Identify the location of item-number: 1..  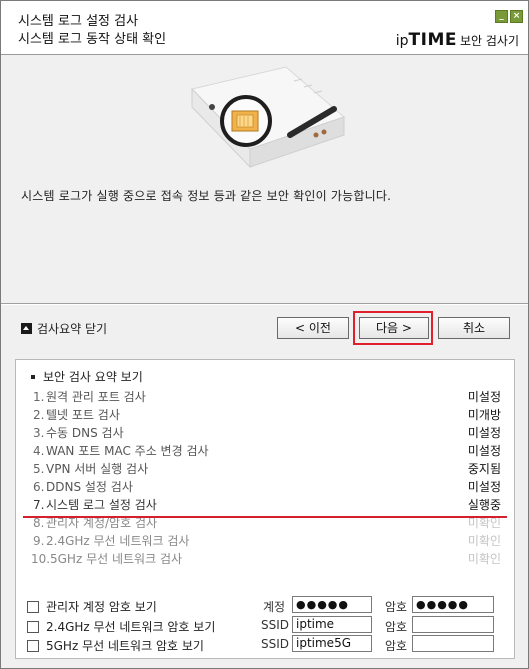
(39, 397).